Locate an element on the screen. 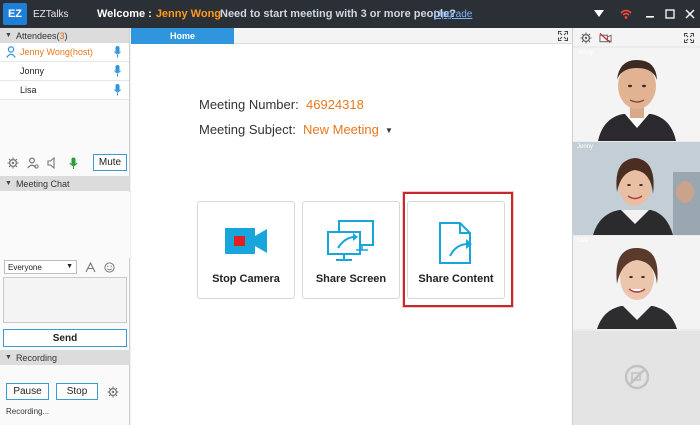  stop-camera-button: Stop Camera is located at coordinates (246, 250).